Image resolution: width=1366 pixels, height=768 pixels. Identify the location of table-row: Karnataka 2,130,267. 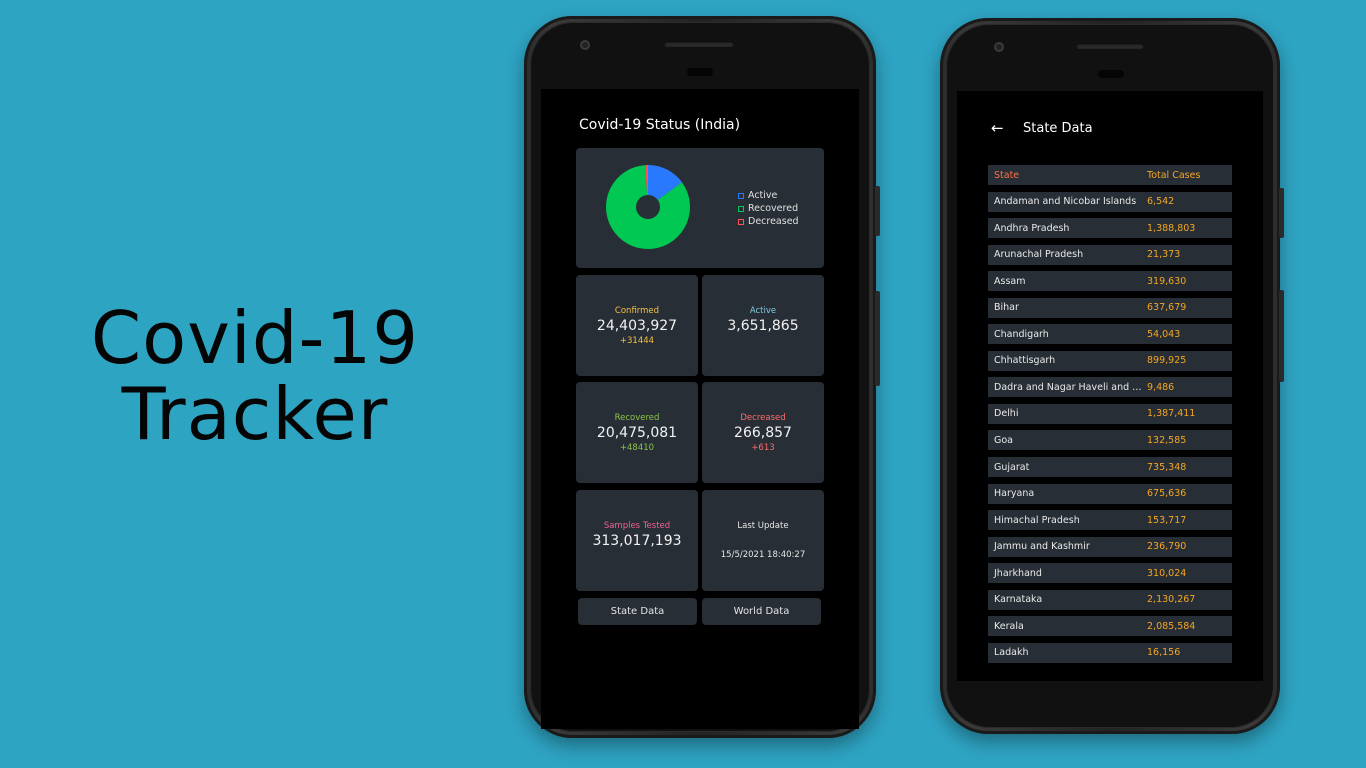
(1110, 599).